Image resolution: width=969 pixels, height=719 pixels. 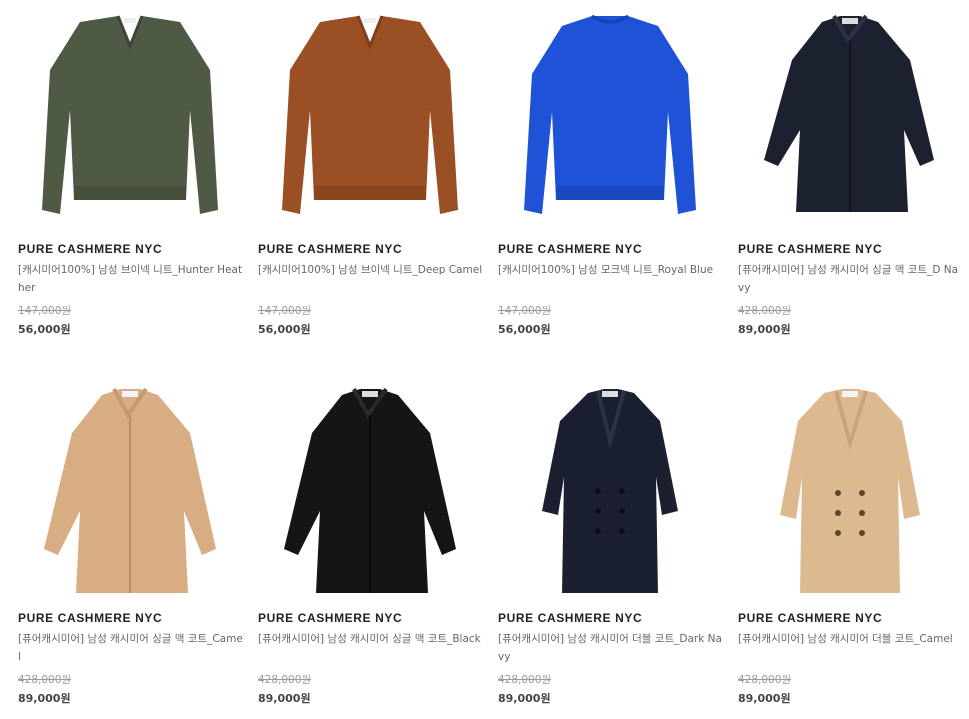 What do you see at coordinates (131, 648) in the screenshot?
I see `product-name: [퓨어캐시미어] 남성 캐시미어 싱글 맥 코트_Camel` at bounding box center [131, 648].